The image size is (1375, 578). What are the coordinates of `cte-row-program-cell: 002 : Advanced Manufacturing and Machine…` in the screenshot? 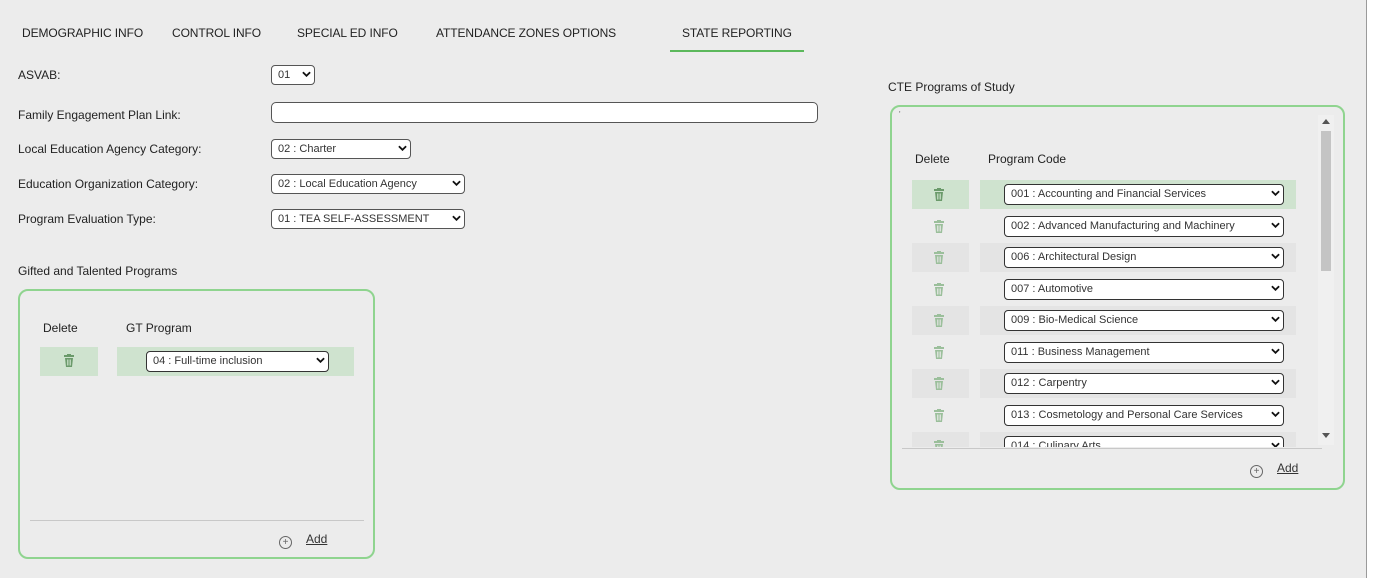 It's located at (1138, 226).